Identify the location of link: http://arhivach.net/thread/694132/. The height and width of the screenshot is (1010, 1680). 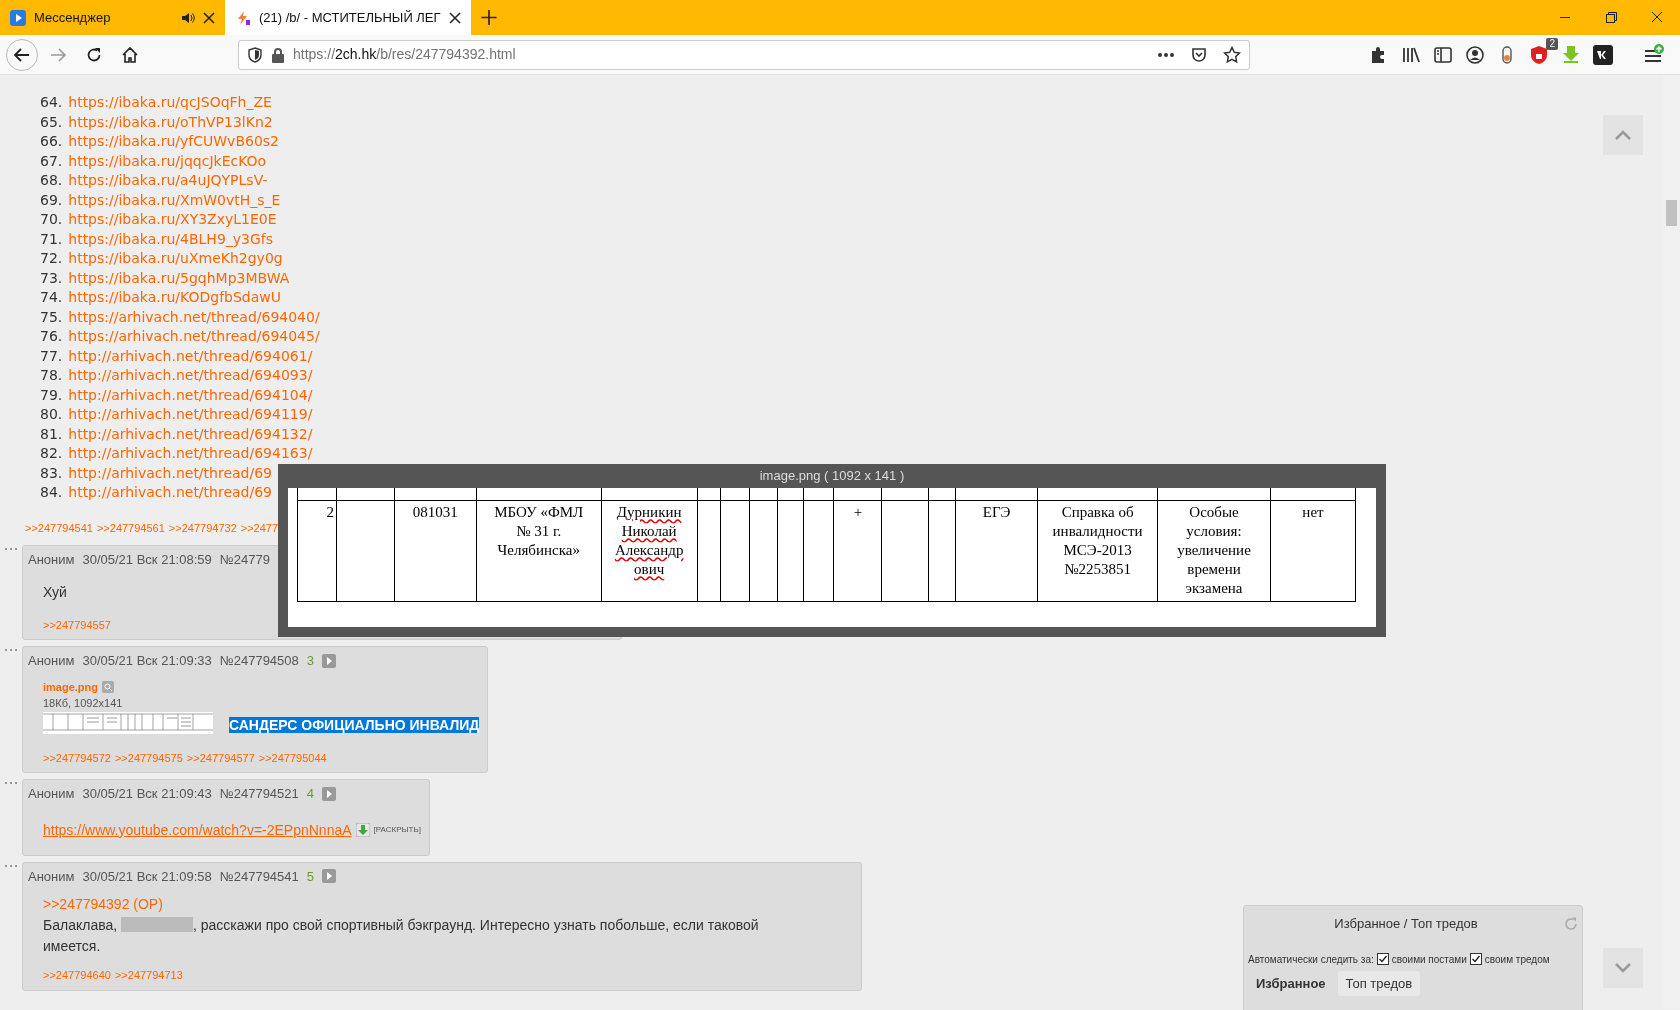
(190, 434).